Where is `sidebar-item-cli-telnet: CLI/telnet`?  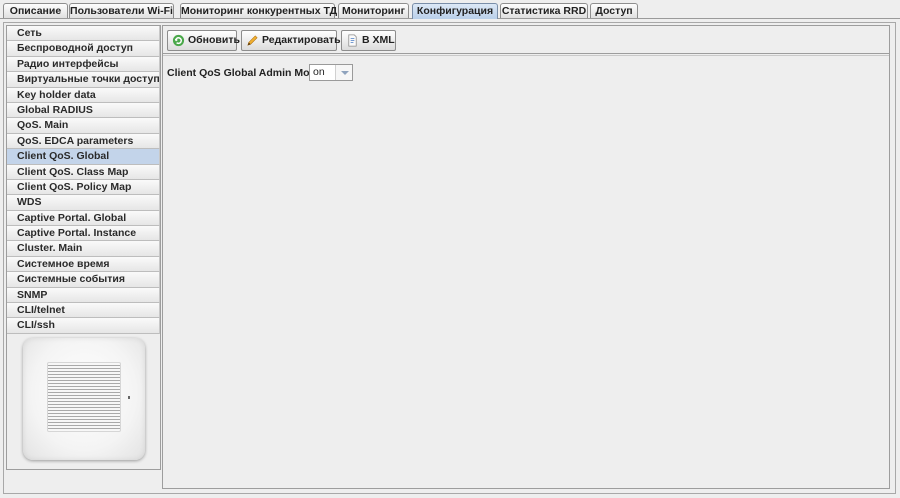
sidebar-item-cli-telnet: CLI/telnet is located at coordinates (83, 311).